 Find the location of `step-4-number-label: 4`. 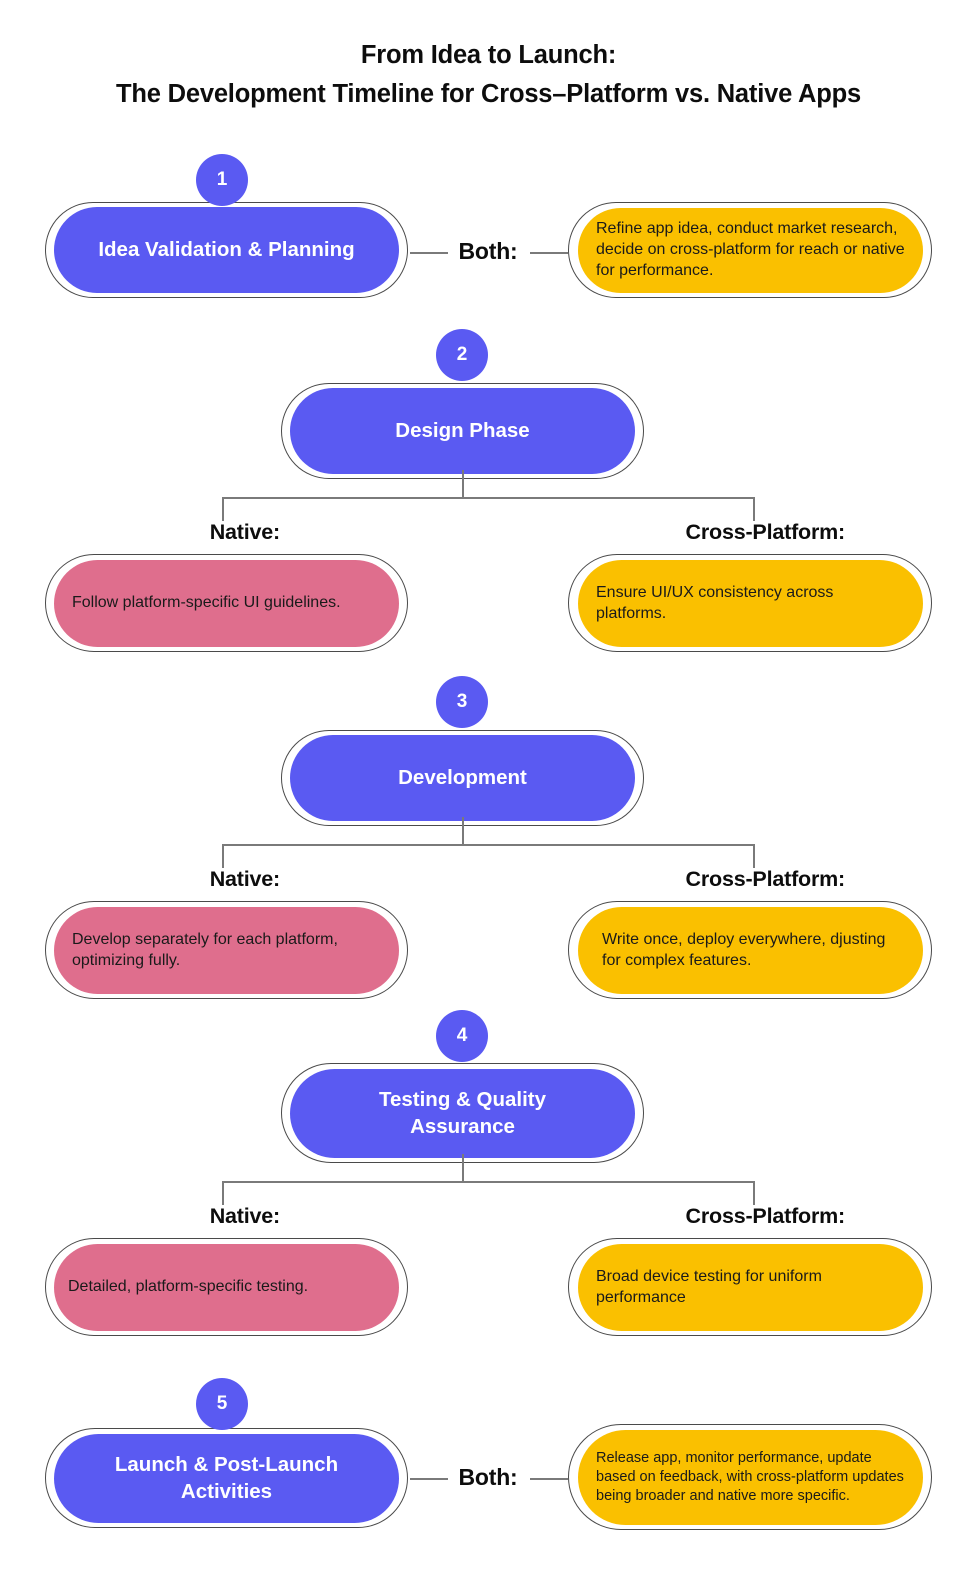

step-4-number-label: 4 is located at coordinates (462, 1035).